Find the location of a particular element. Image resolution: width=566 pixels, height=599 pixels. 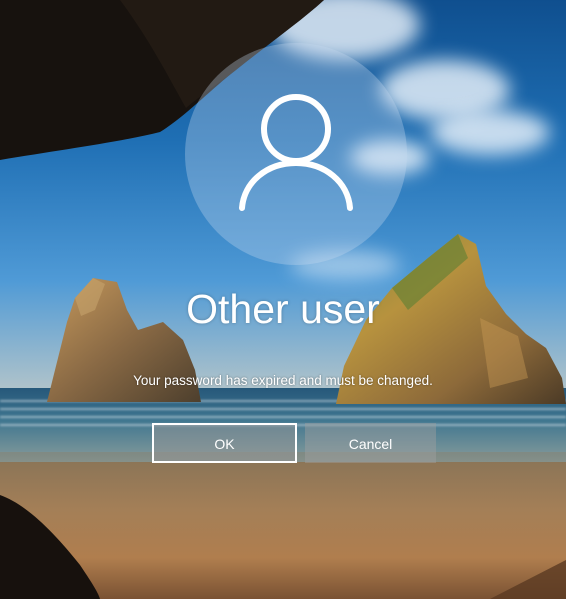

cancel-button: Cancel is located at coordinates (370, 443).